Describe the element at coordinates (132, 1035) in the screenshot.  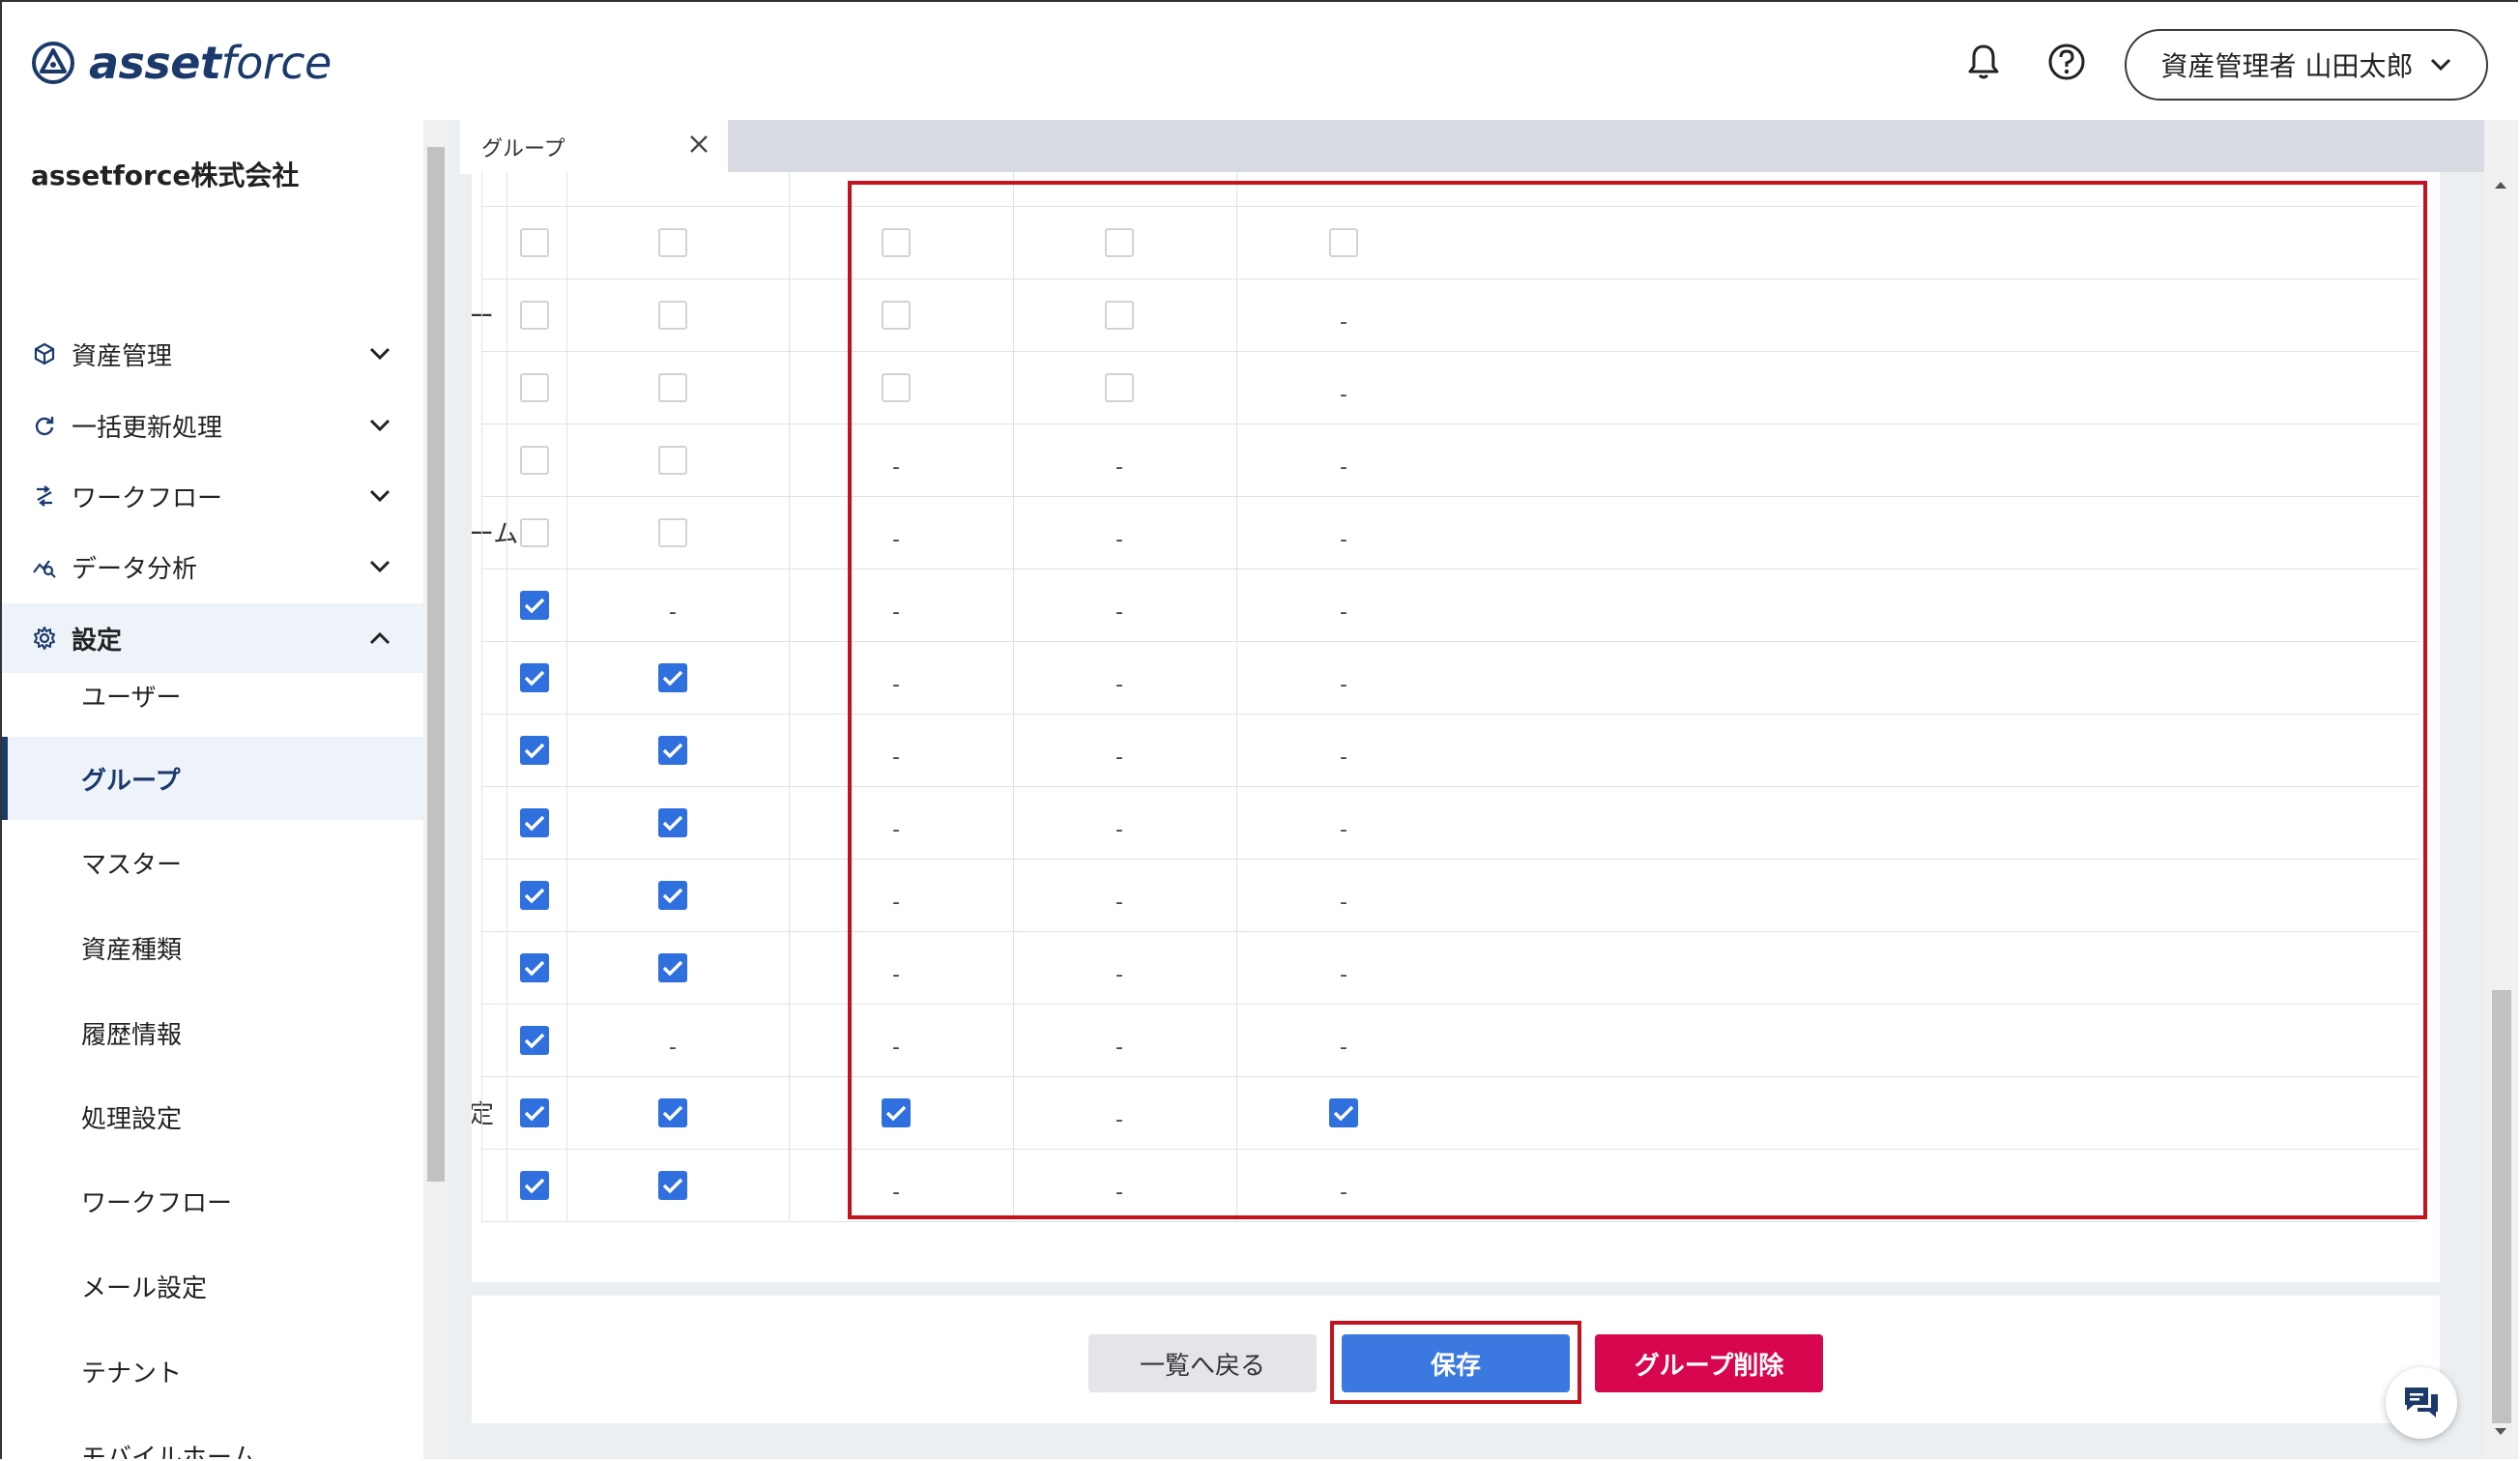
I see `item-label: 履歴情報` at that location.